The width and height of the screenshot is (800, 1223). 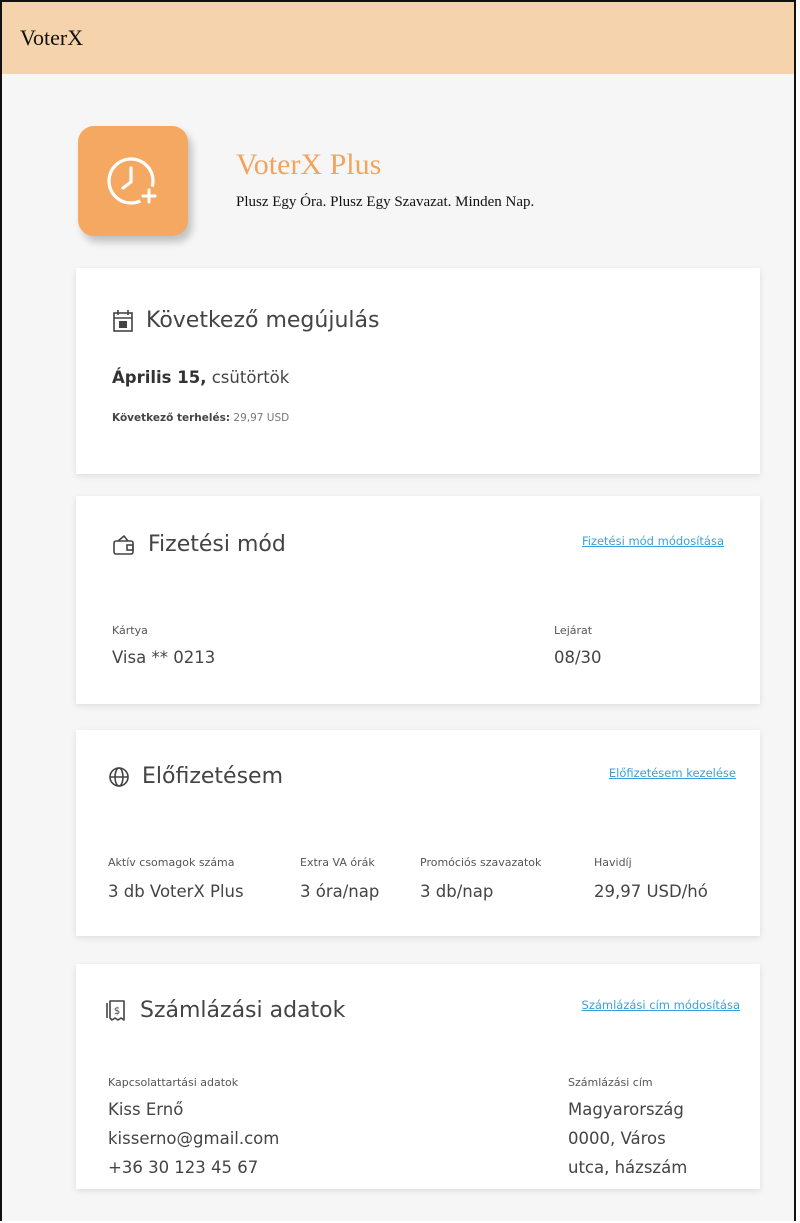 What do you see at coordinates (217, 544) in the screenshot?
I see `payment-title-text: Fizetési mód` at bounding box center [217, 544].